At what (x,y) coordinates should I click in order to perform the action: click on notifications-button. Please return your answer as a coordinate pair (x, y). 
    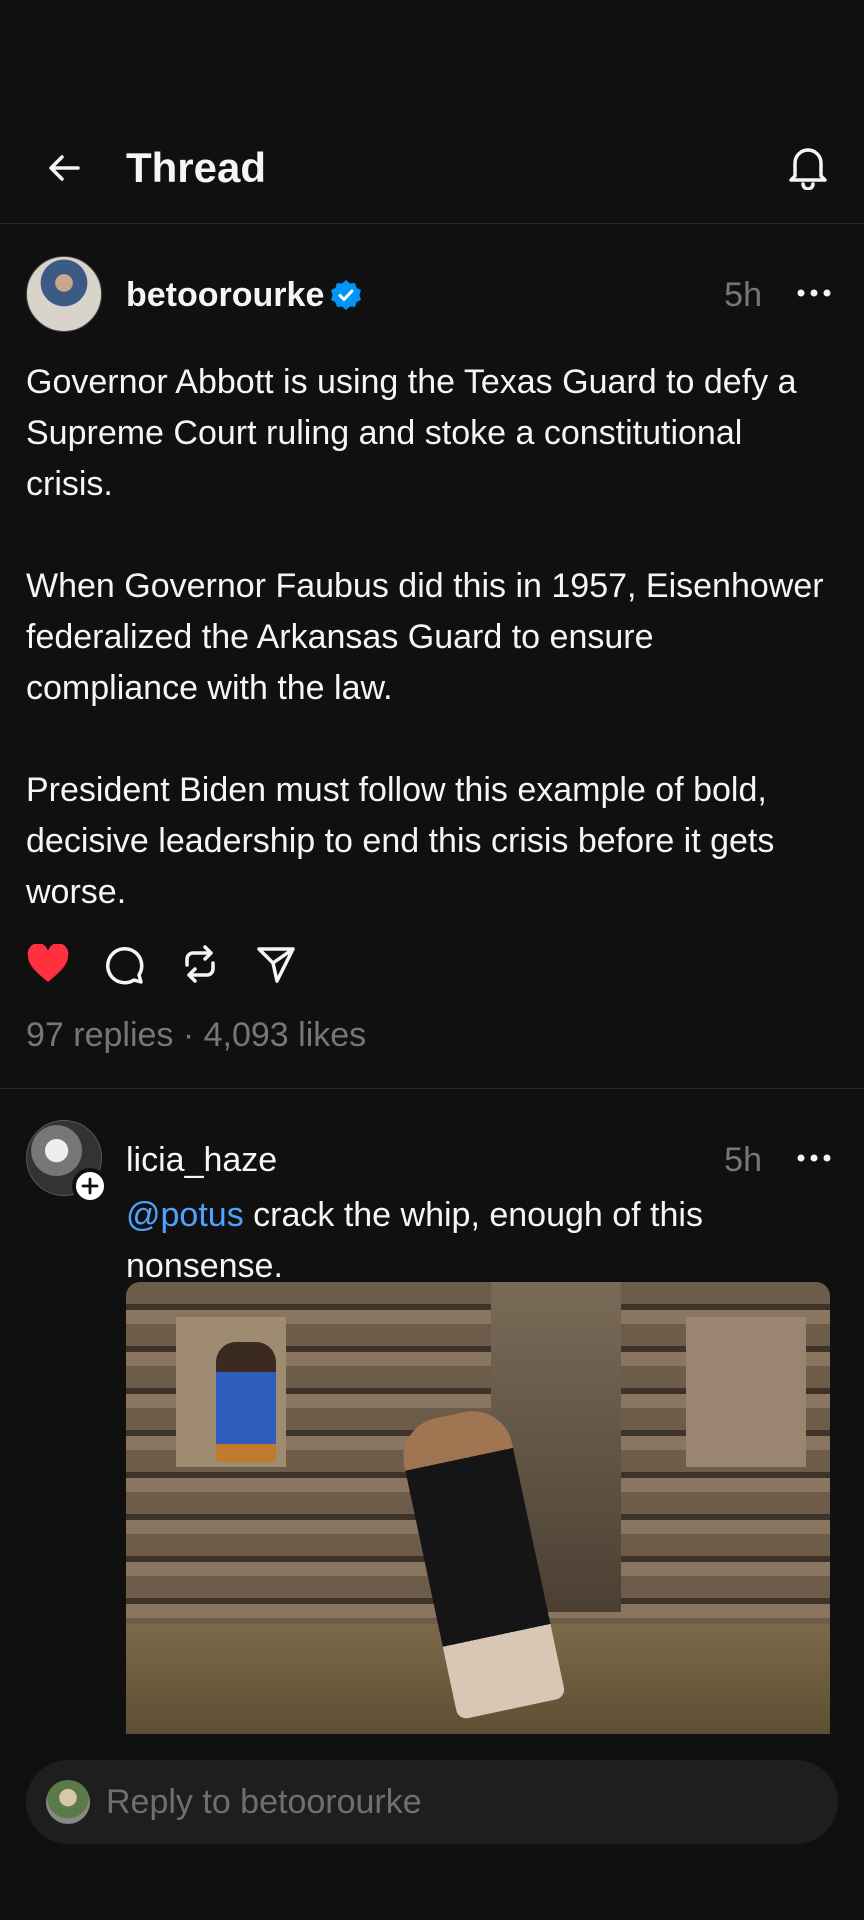
    Looking at the image, I should click on (808, 166).